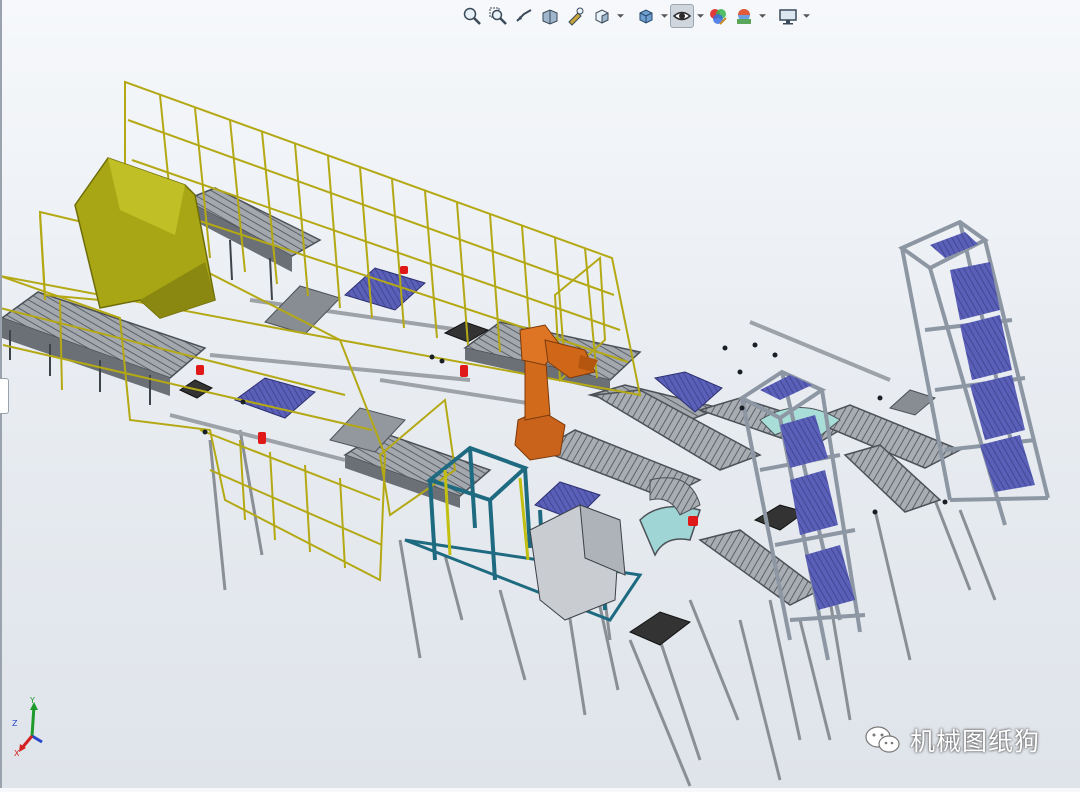 The image size is (1080, 792). Describe the element at coordinates (15, 723) in the screenshot. I see `triad-z-label: Z` at that location.